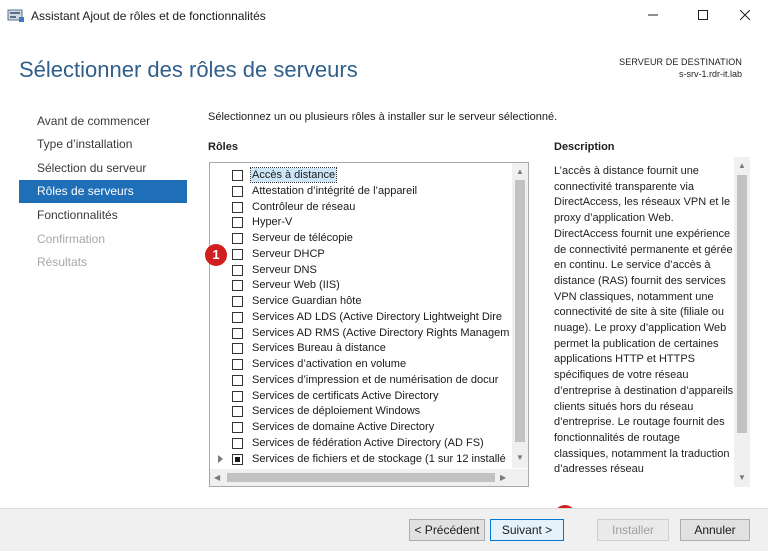  What do you see at coordinates (742, 304) in the screenshot?
I see `description-scroll-thumb` at bounding box center [742, 304].